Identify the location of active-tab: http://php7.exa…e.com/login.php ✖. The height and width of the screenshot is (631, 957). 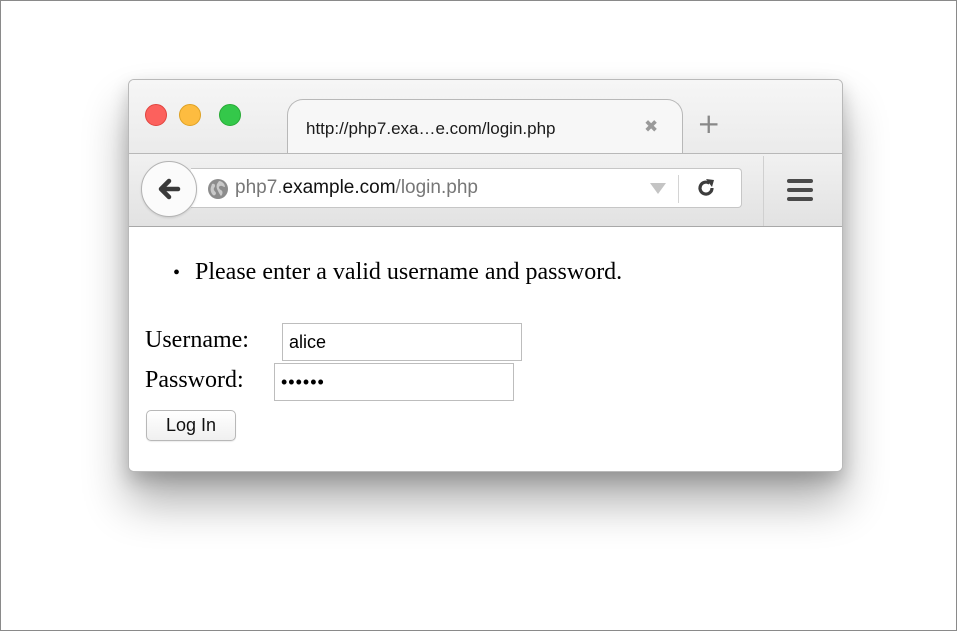
(485, 126).